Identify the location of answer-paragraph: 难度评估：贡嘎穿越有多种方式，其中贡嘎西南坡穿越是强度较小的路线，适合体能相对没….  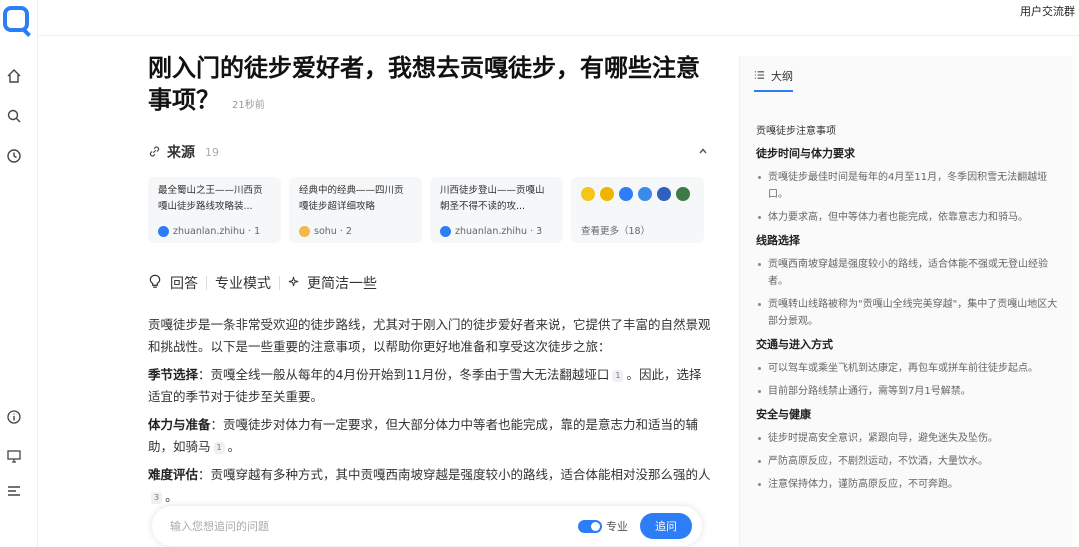
(429, 485).